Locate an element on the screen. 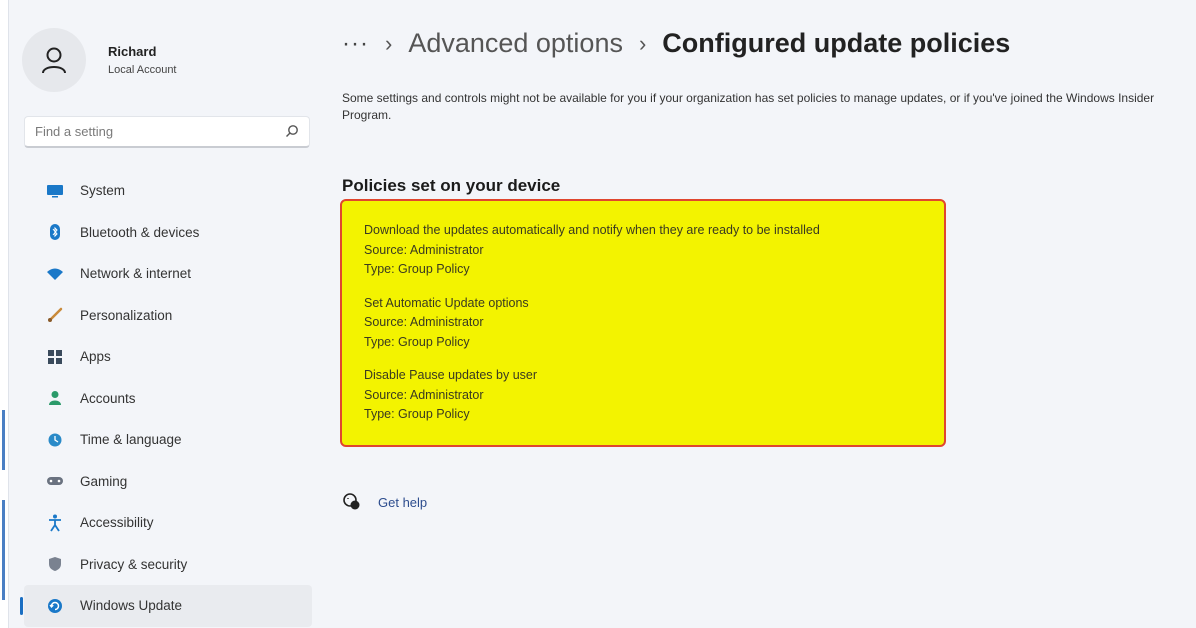 The height and width of the screenshot is (628, 1196). sidebar-item-accessibility: Accessibility is located at coordinates (168, 523).